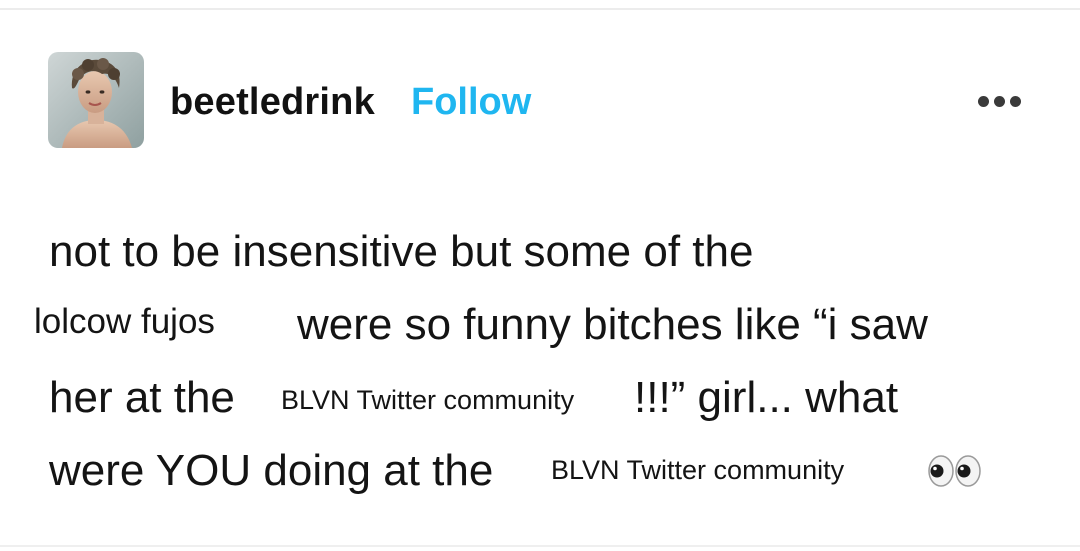 Image resolution: width=1080 pixels, height=551 pixels. What do you see at coordinates (1008, 101) in the screenshot?
I see `more-options-button` at bounding box center [1008, 101].